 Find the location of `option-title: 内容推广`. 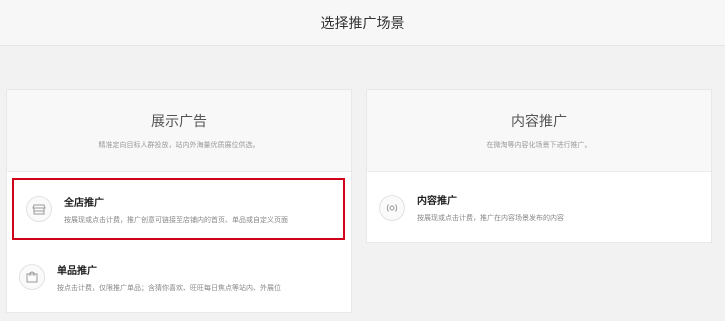

option-title: 内容推广 is located at coordinates (437, 201).